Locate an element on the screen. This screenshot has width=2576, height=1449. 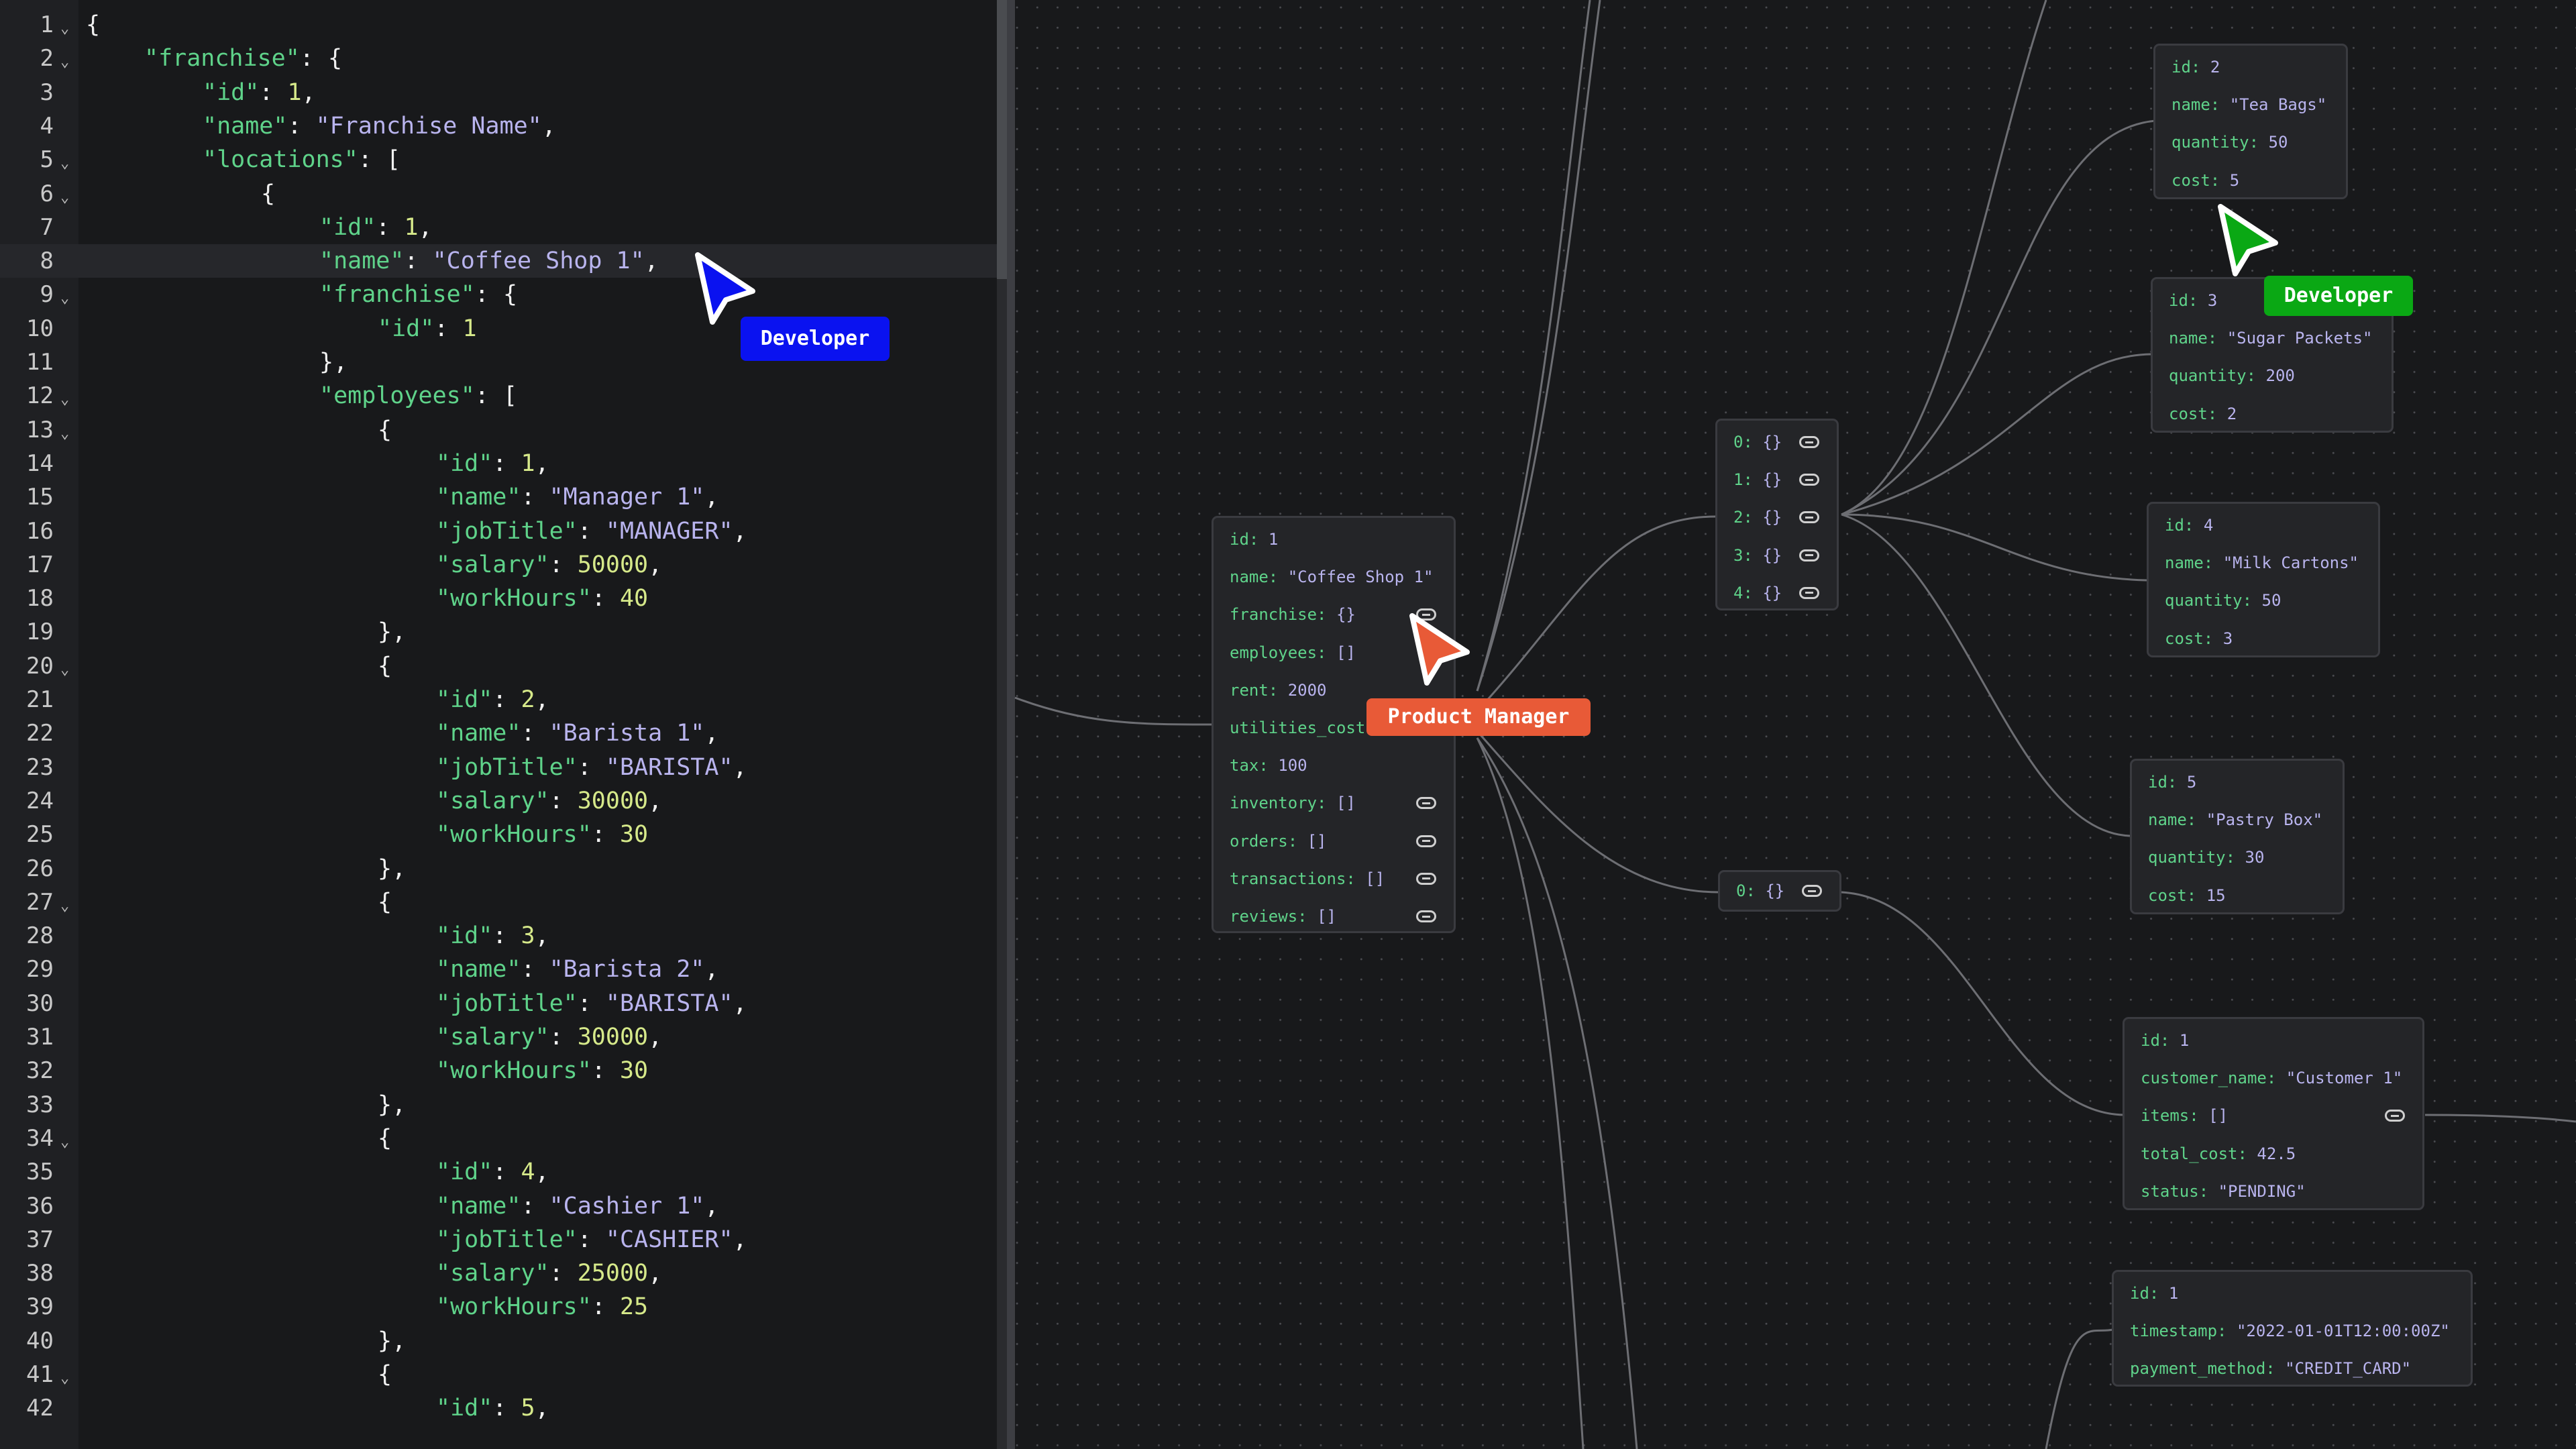
code-line: 29 "name": "Barista 2", is located at coordinates (498, 969).